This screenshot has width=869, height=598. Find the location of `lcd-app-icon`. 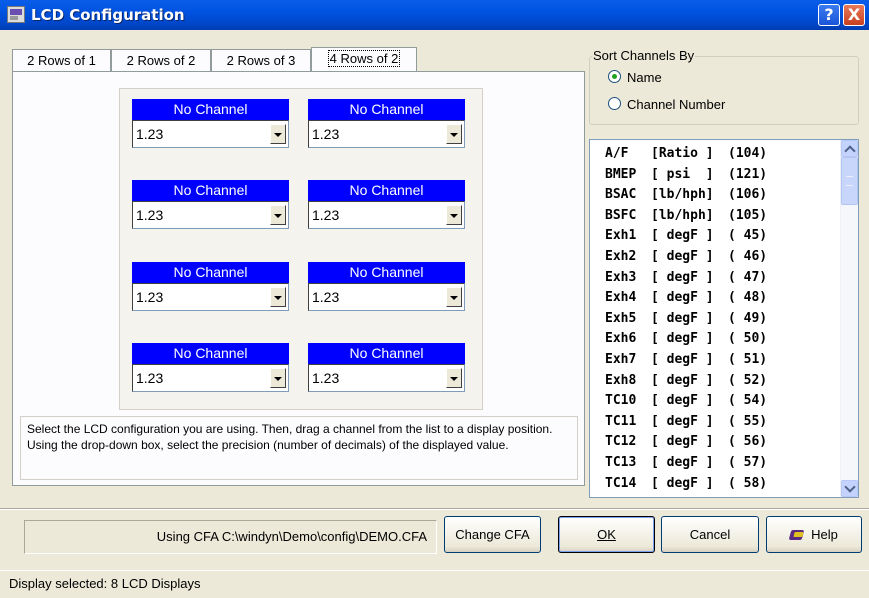

lcd-app-icon is located at coordinates (16, 14).